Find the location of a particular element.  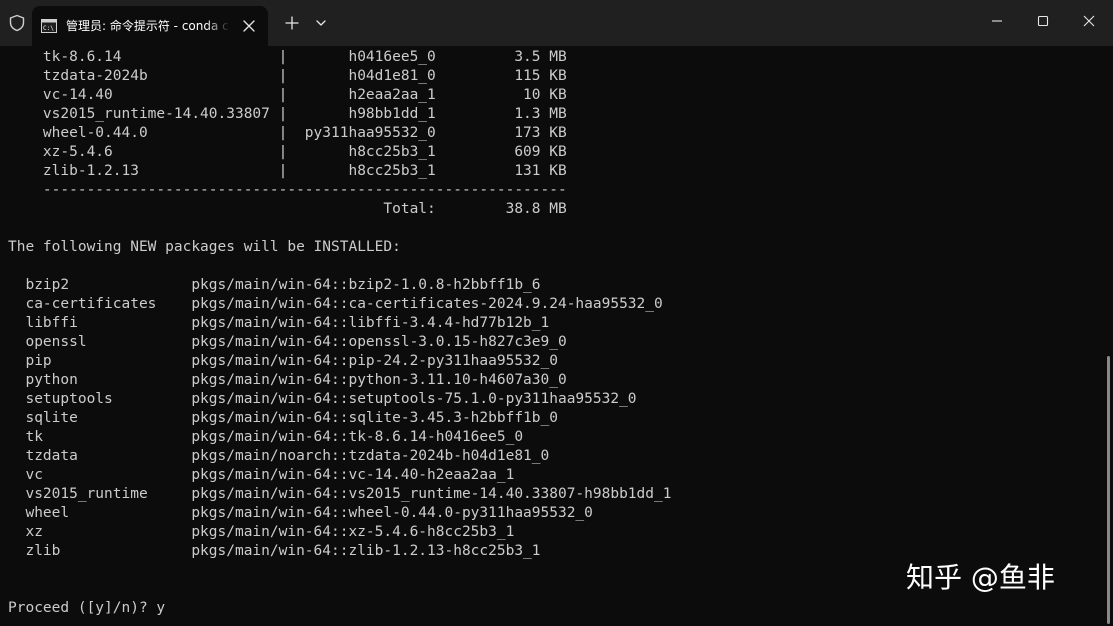

prompt-line: Proceed ([y]/n)? y is located at coordinates (86, 608).